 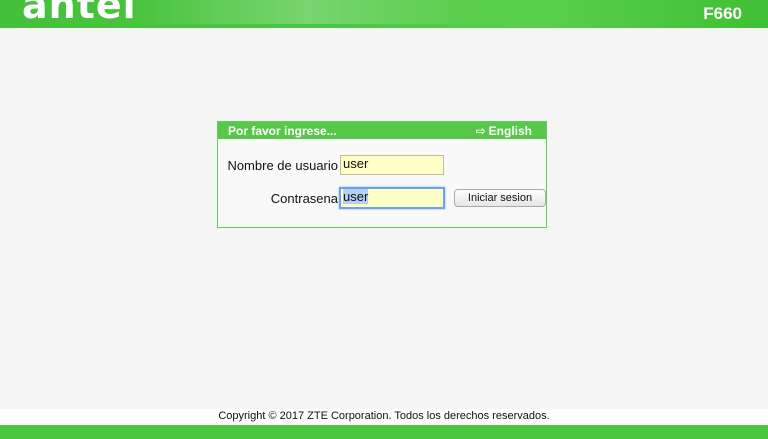 I want to click on top-banner: antel F660, so click(x=384, y=14).